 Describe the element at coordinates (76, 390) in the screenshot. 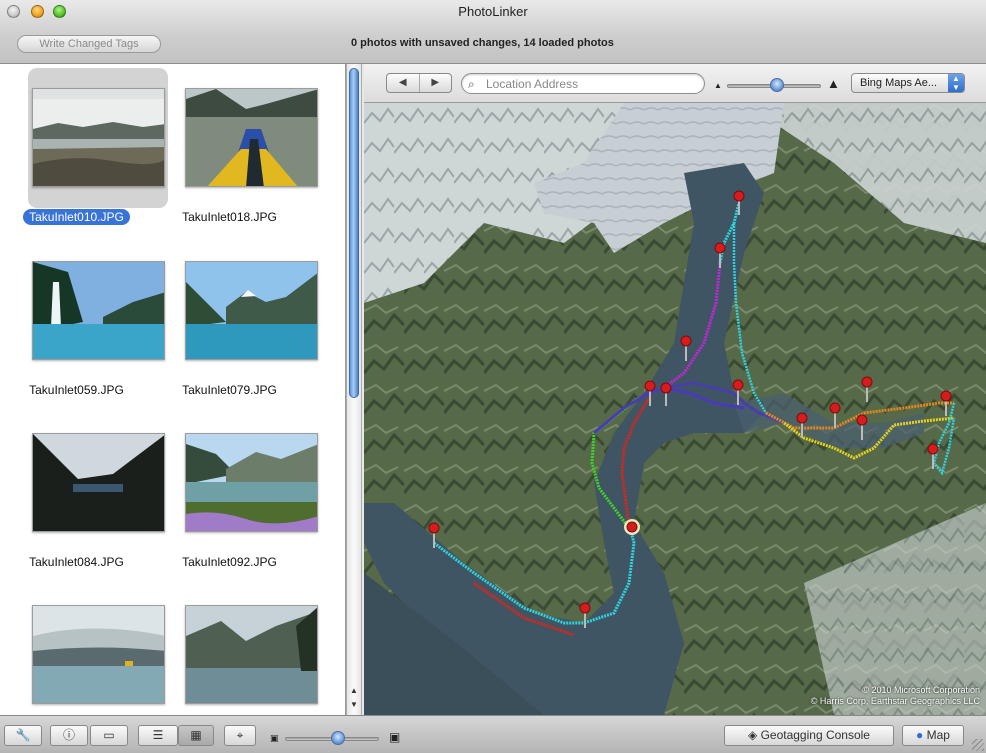

I see `photo-filename: TakuInlet059.JPG` at that location.